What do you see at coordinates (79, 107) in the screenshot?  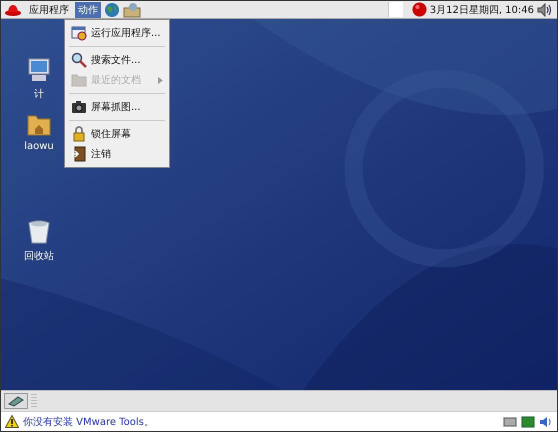 I see `camera-icon` at bounding box center [79, 107].